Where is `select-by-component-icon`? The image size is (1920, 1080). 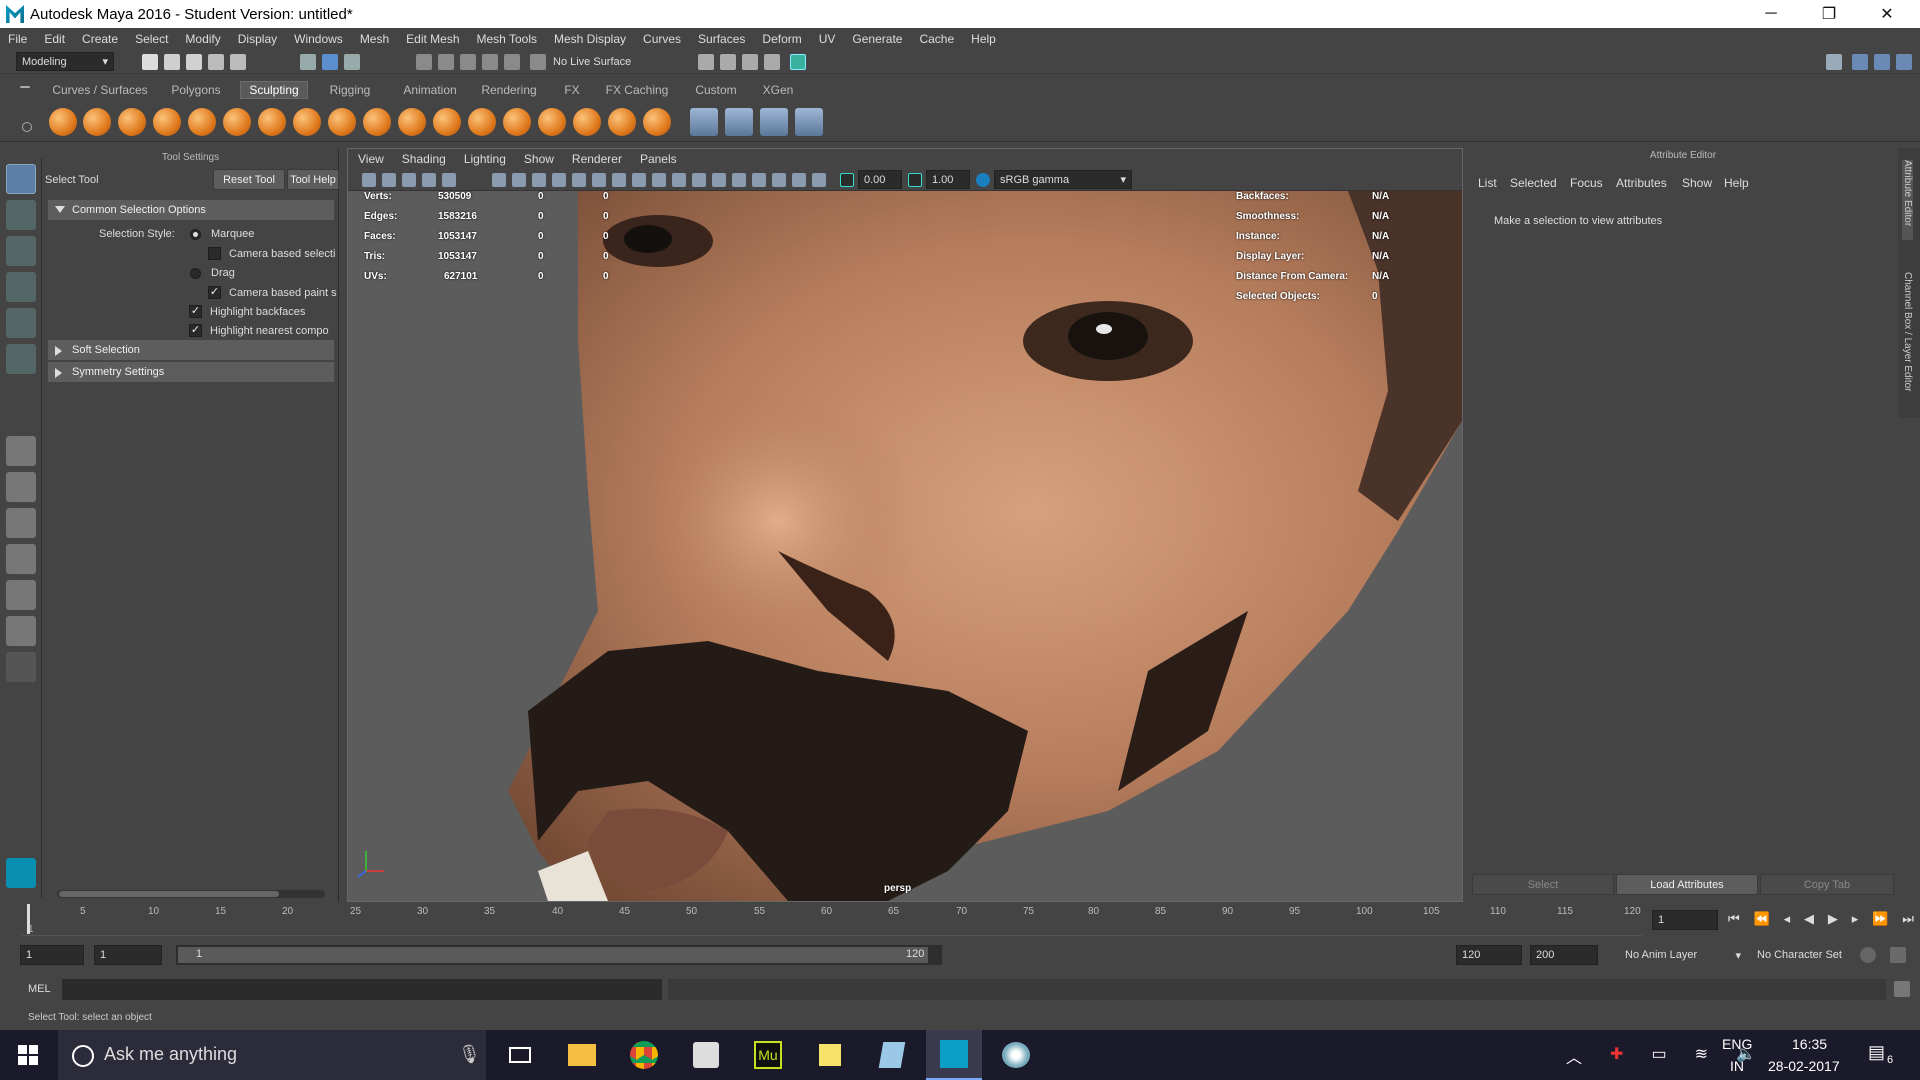
select-by-component-icon is located at coordinates (352, 62).